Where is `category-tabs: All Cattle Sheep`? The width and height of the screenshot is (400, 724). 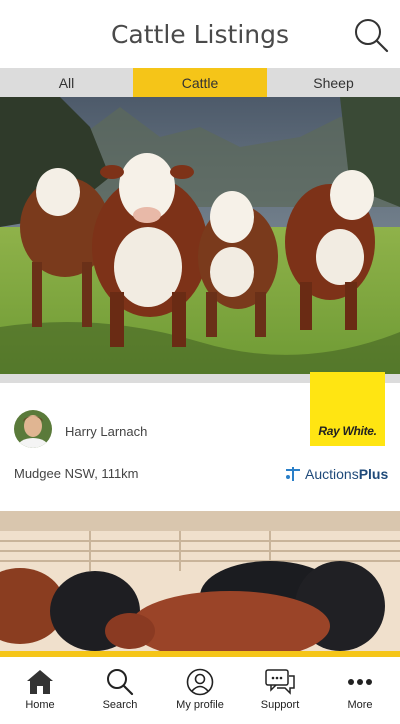 category-tabs: All Cattle Sheep is located at coordinates (200, 82).